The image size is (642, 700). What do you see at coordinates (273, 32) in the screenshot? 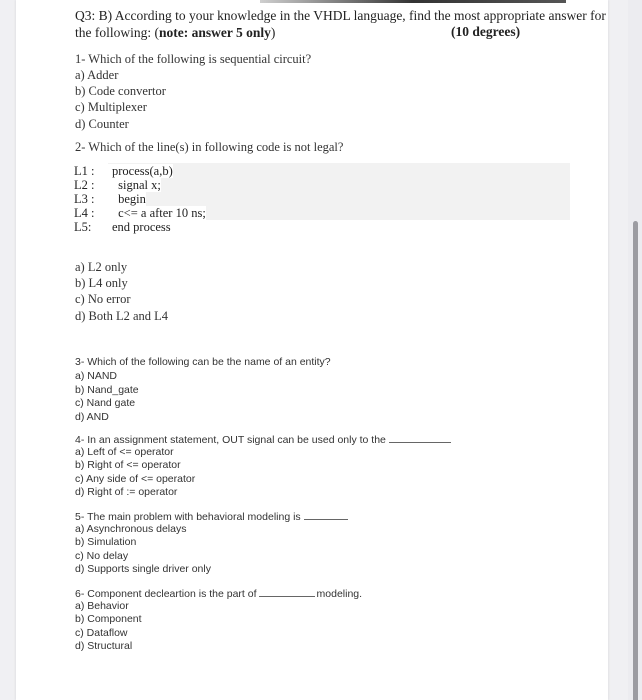
I see `title-suffix: )` at bounding box center [273, 32].